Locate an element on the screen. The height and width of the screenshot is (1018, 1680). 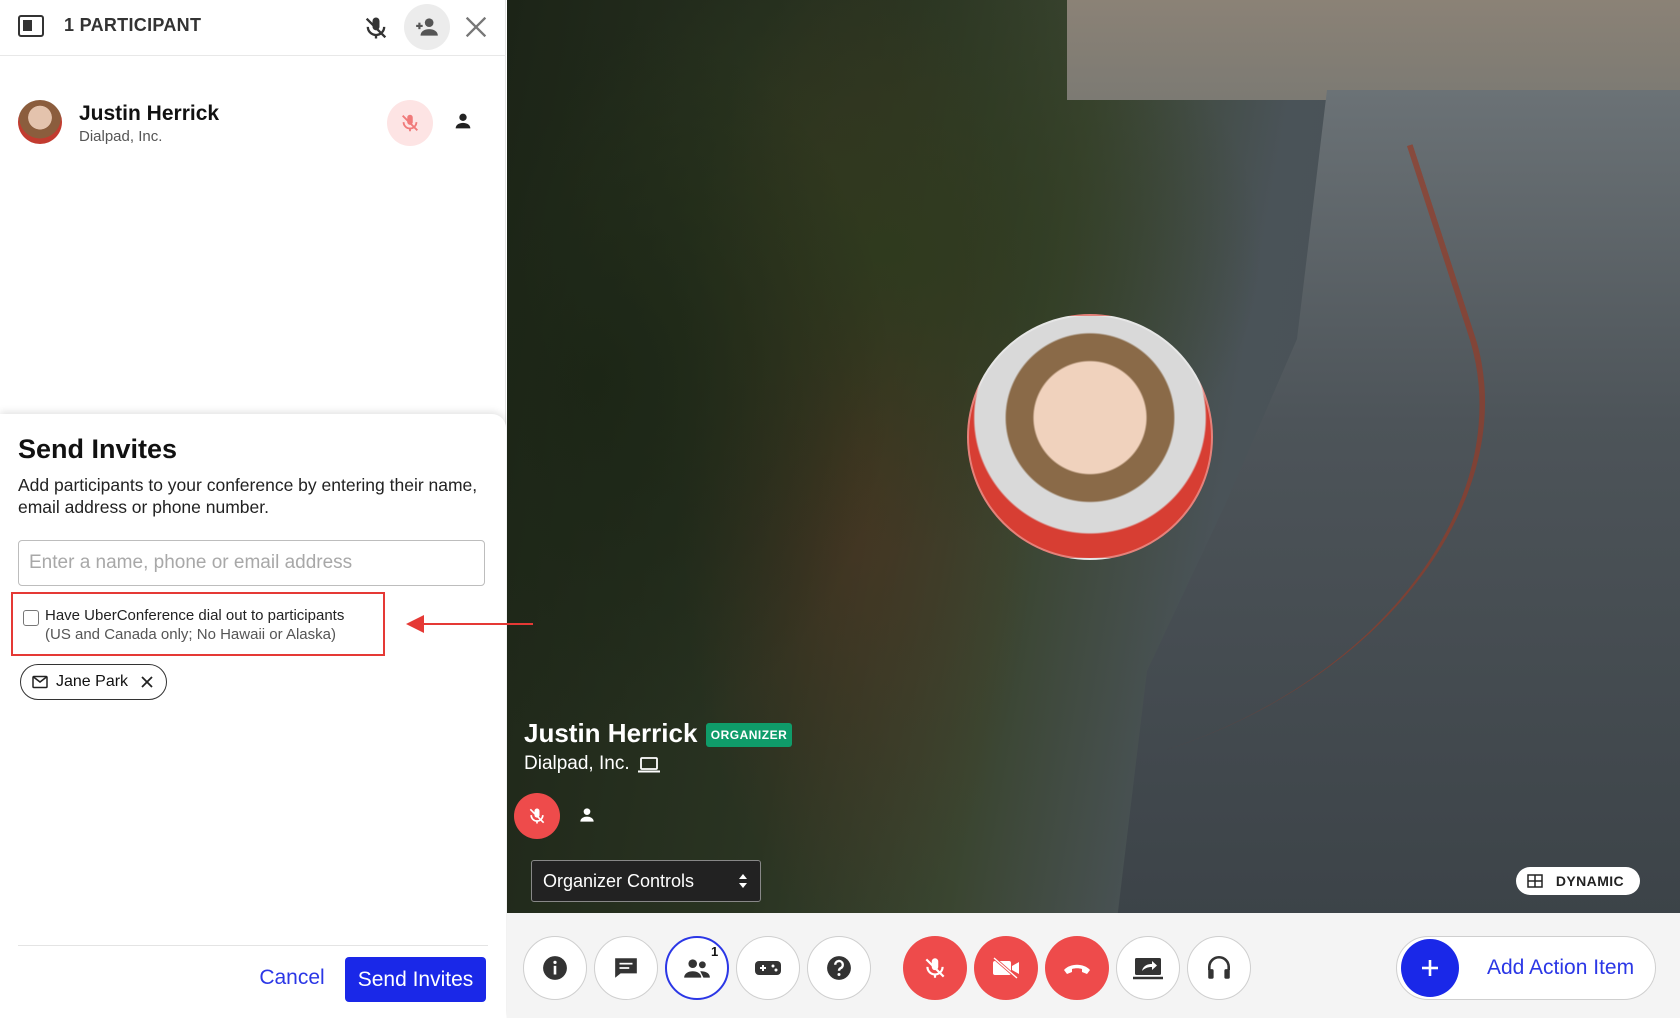
screen-share-button is located at coordinates (1148, 968).